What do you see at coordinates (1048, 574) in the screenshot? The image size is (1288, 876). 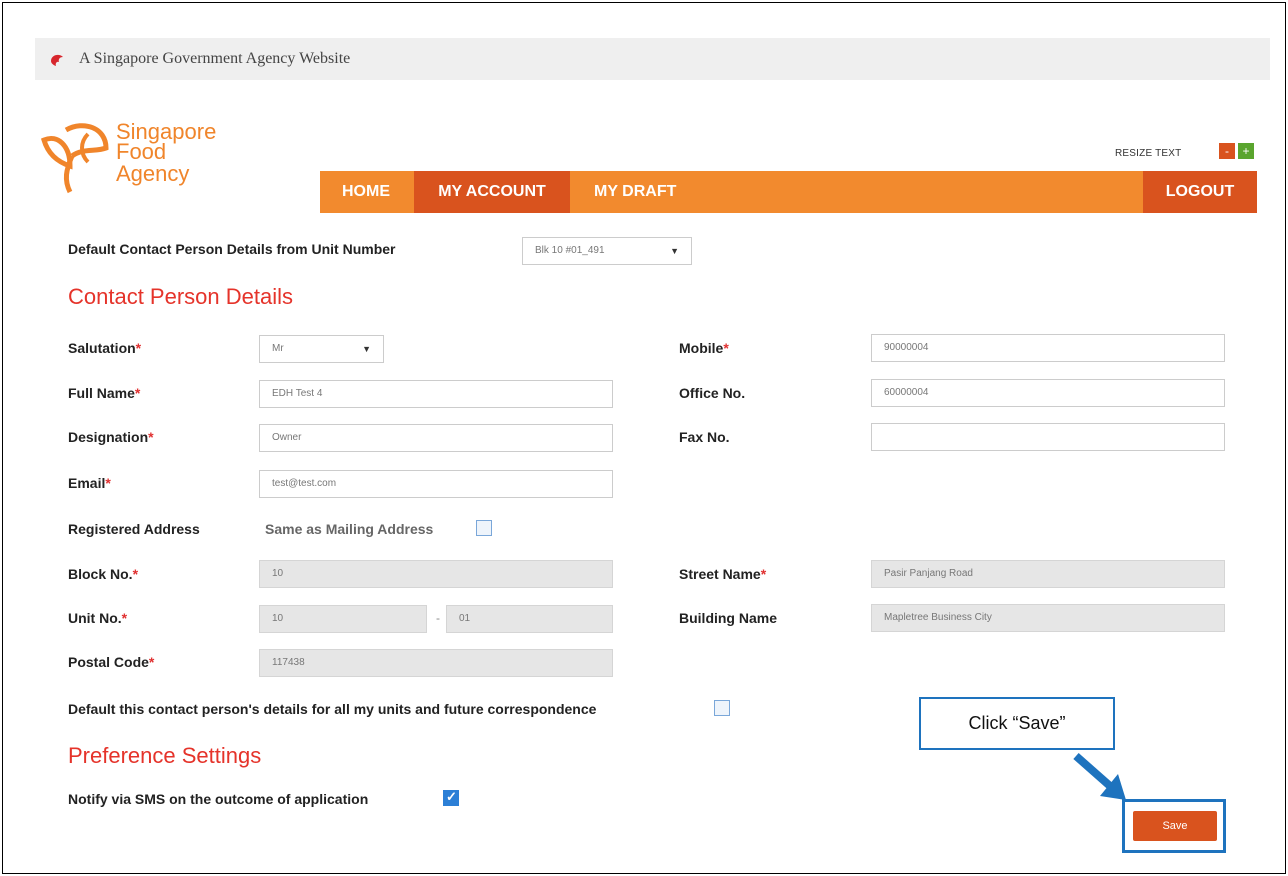 I see `street-name-input: Pasir Panjang Road` at bounding box center [1048, 574].